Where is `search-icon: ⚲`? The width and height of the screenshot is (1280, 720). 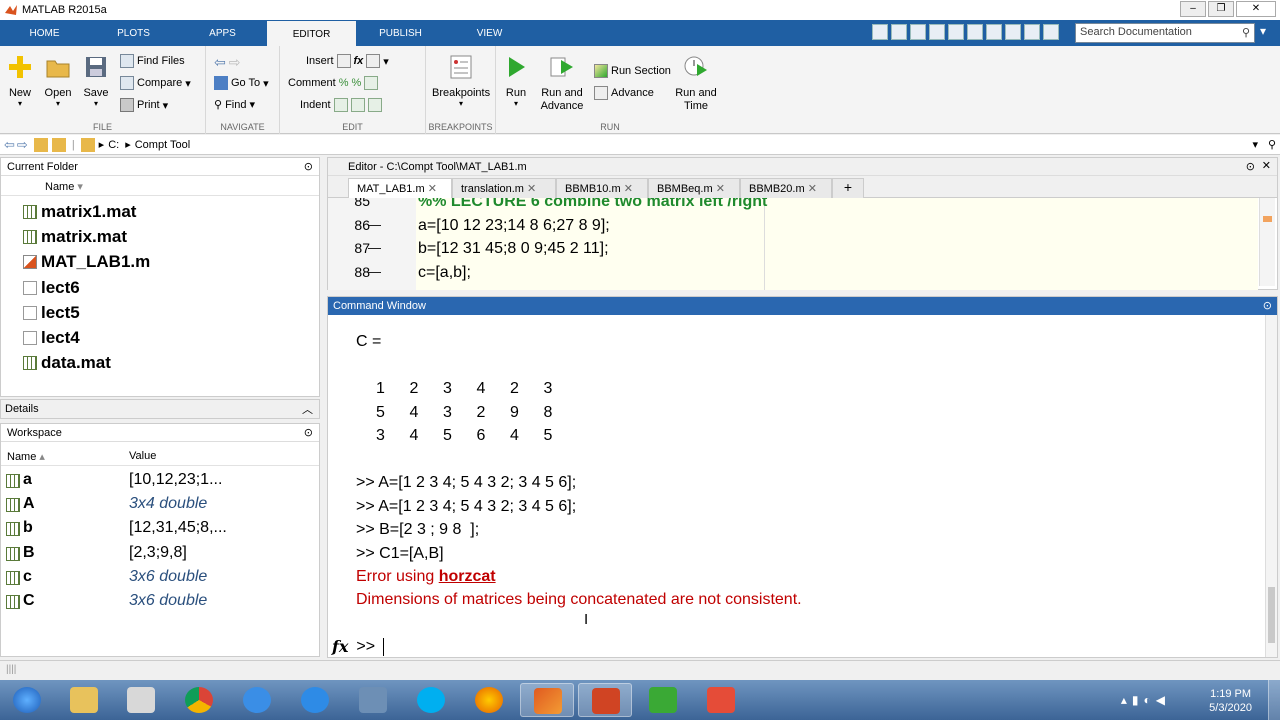
search-icon: ⚲ is located at coordinates (1246, 32).